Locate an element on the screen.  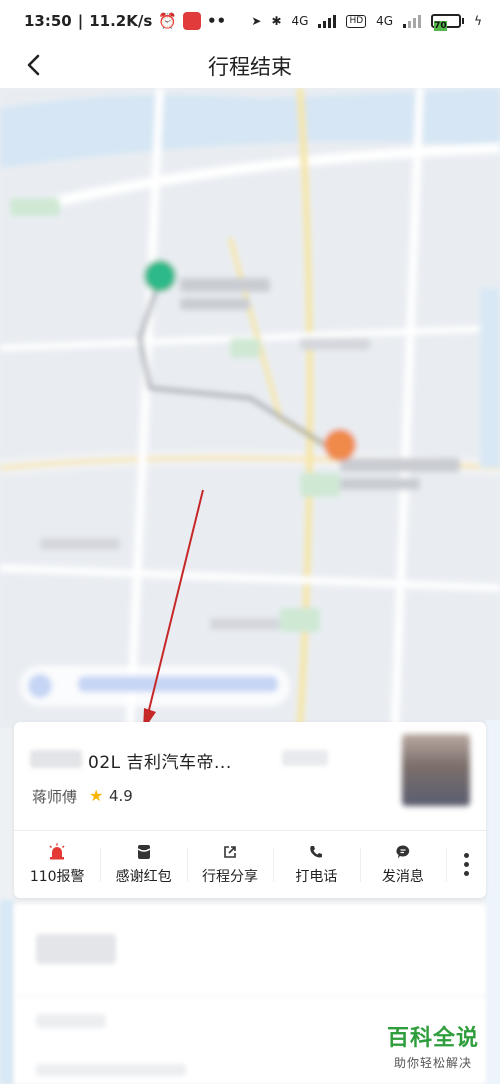
status-bar: 13:50 | 11.2K/s ⏰ •• ➤ ✱ 4G HD 4G 70 ϟ is located at coordinates (250, 21).